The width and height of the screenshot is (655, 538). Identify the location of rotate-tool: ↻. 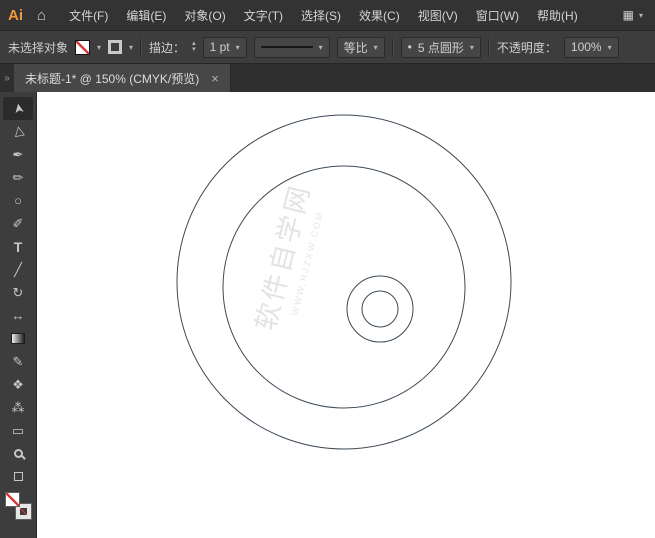
(18, 292).